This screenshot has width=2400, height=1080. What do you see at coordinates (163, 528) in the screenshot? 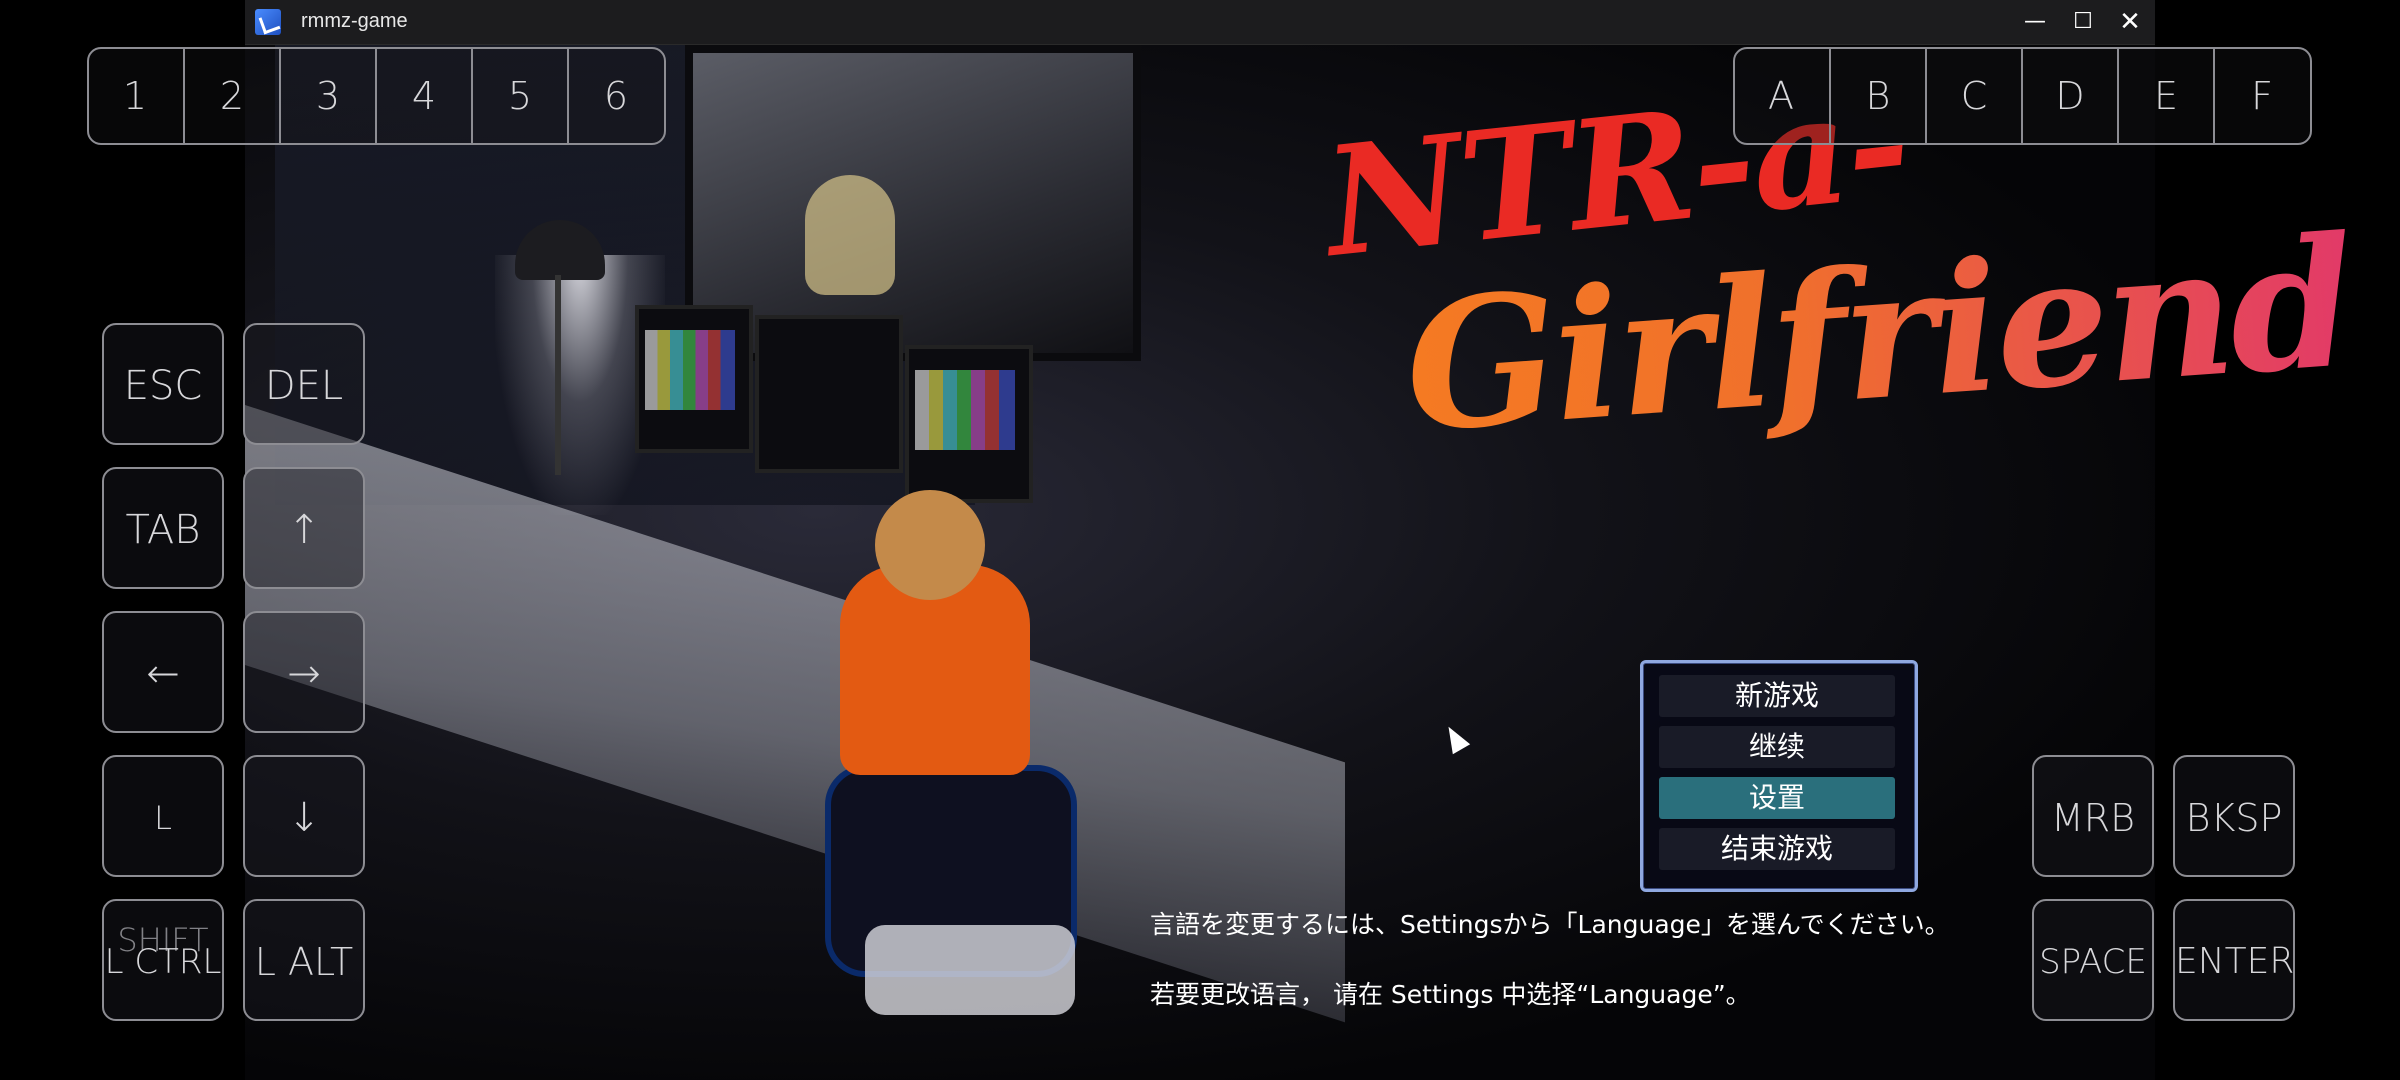
I see `tab-key: TAB` at bounding box center [163, 528].